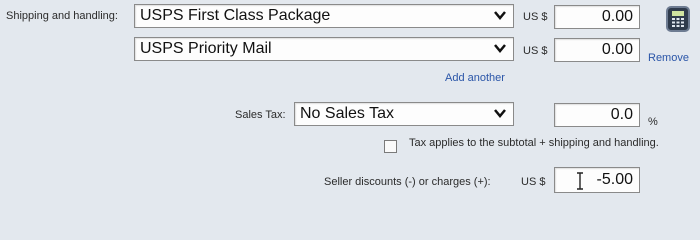 The image size is (700, 240). Describe the element at coordinates (535, 51) in the screenshot. I see `shipping-currency-2: US $` at that location.